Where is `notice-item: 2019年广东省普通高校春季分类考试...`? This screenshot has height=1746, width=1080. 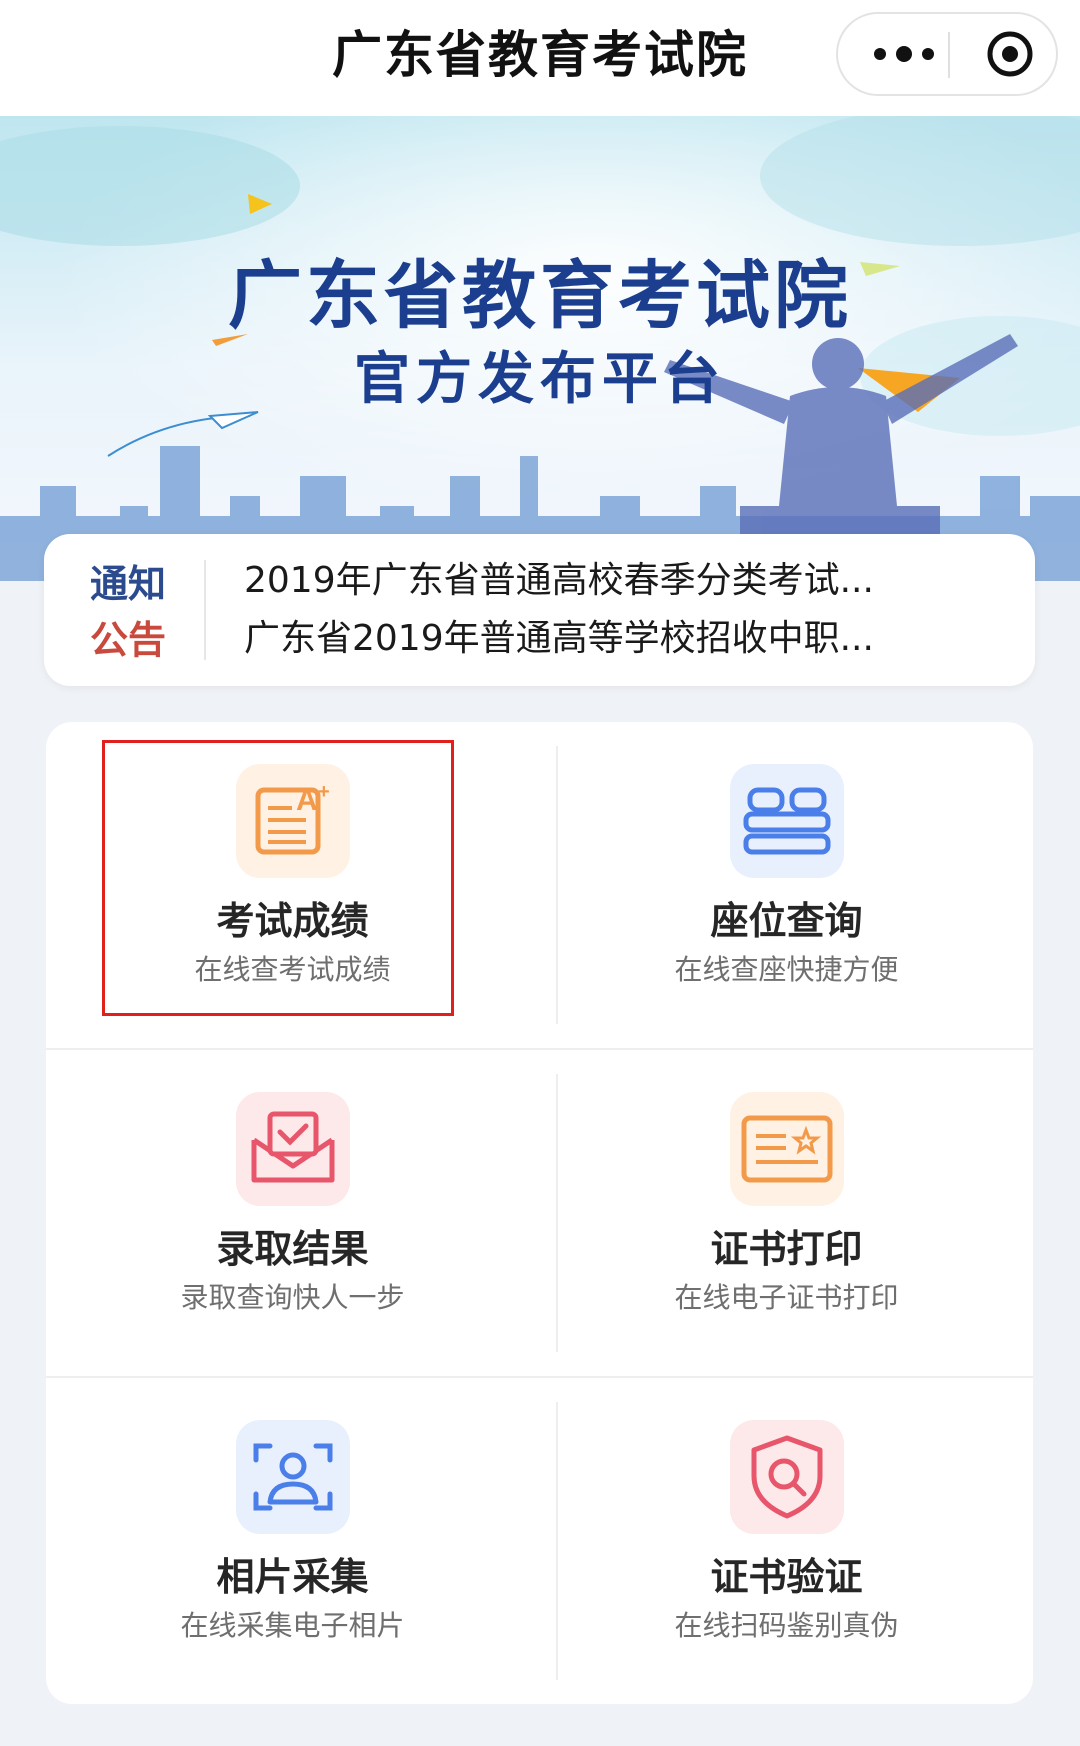 notice-item: 2019年广东省普通高校春季分类考试... is located at coordinates (624, 581).